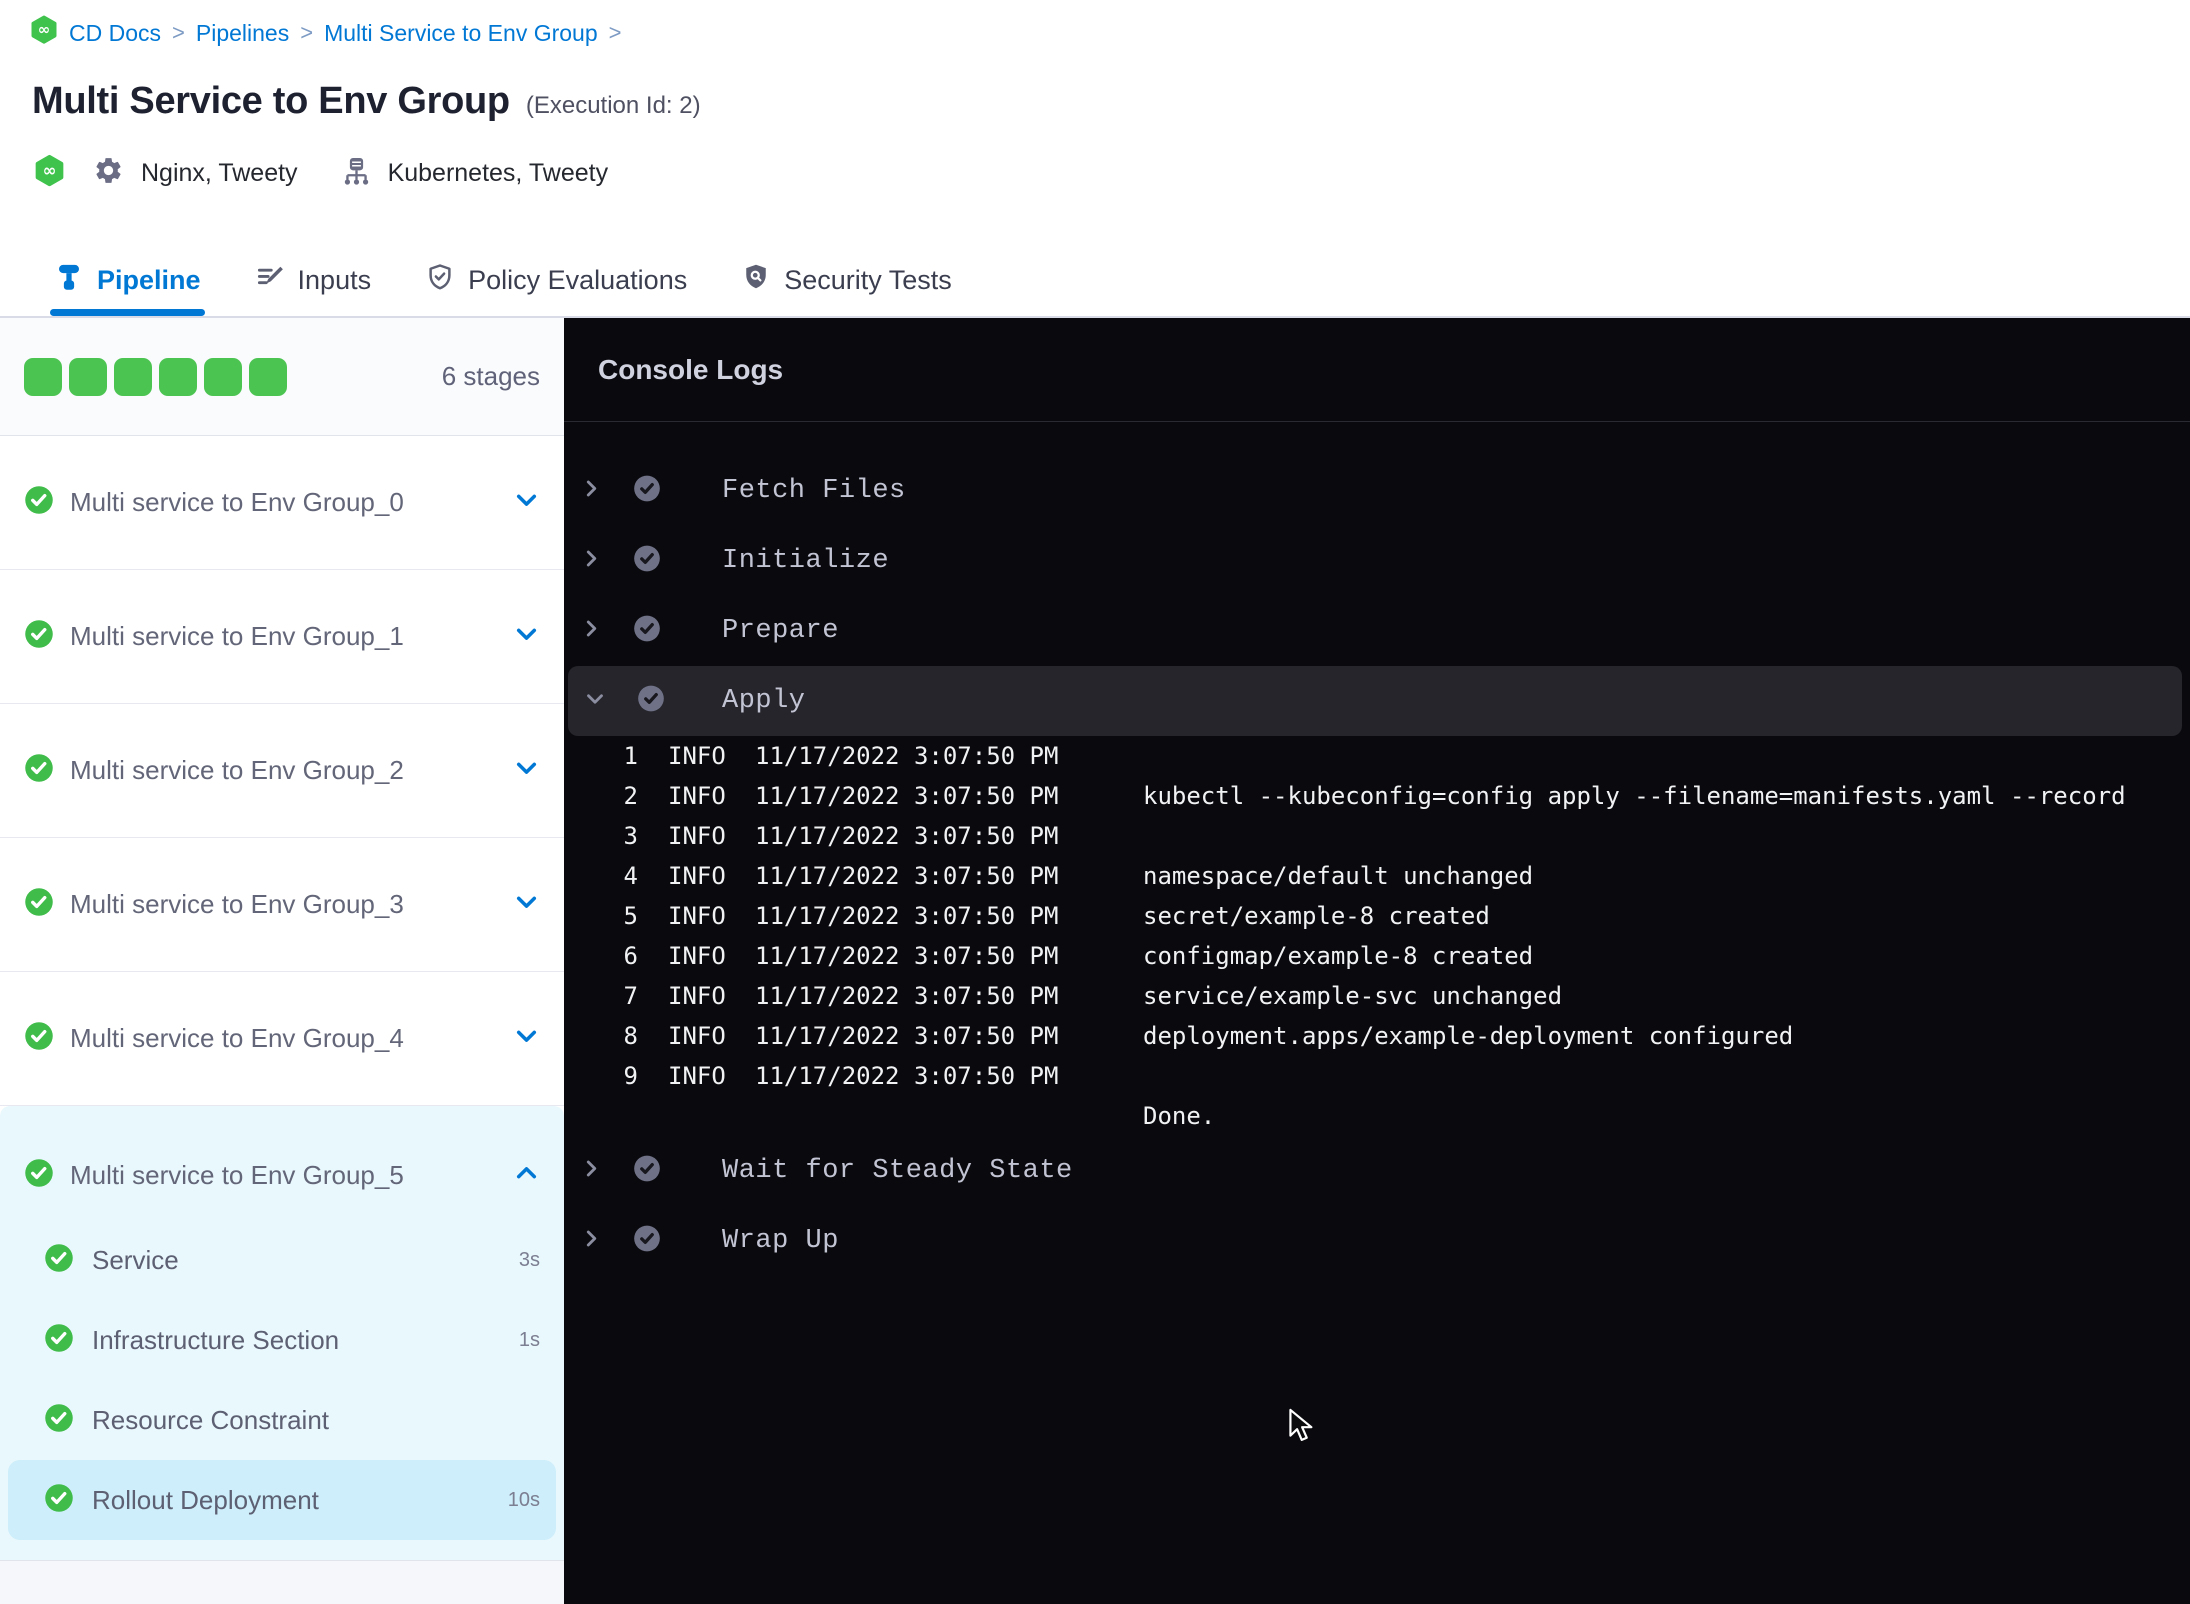 This screenshot has height=1604, width=2190. Describe the element at coordinates (1375, 701) in the screenshot. I see `console-step-apply: Apply` at that location.